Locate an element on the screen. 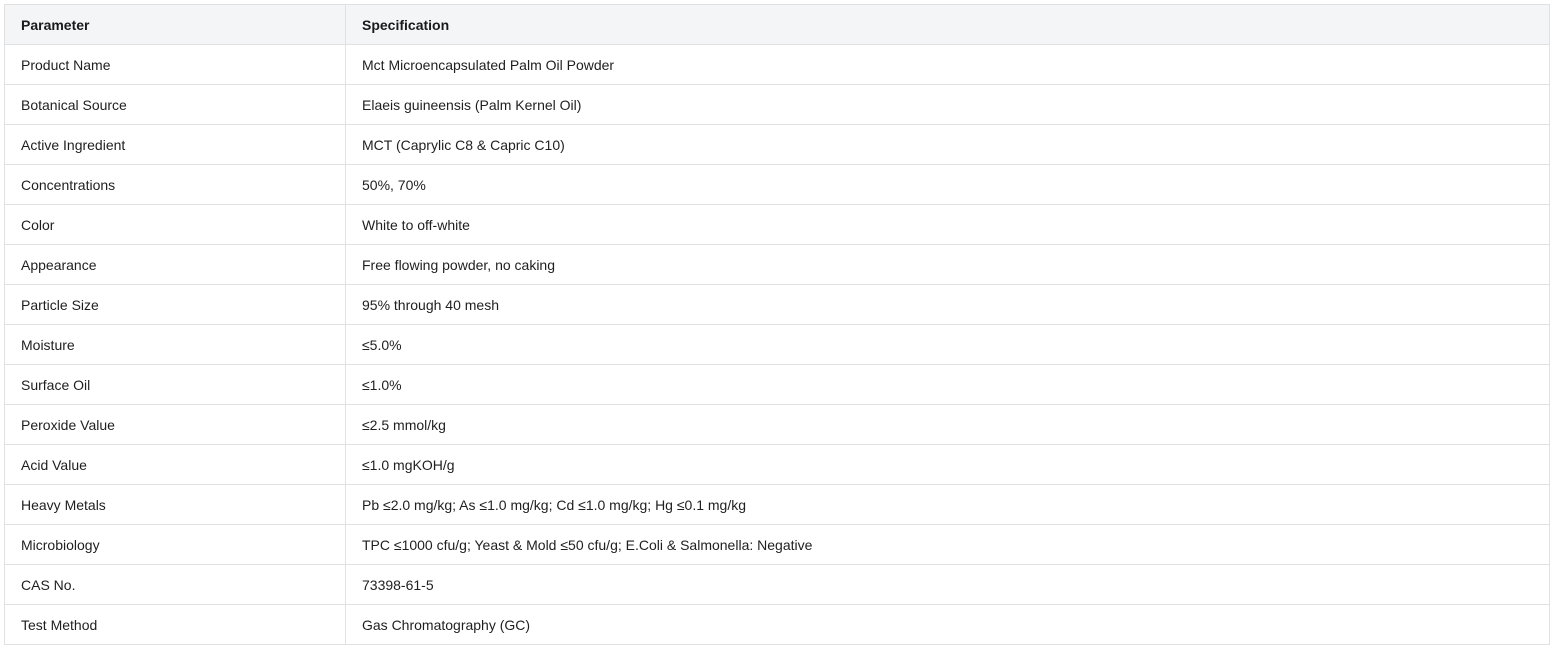 The height and width of the screenshot is (666, 1556). parameter-cell: Particle Size is located at coordinates (175, 304).